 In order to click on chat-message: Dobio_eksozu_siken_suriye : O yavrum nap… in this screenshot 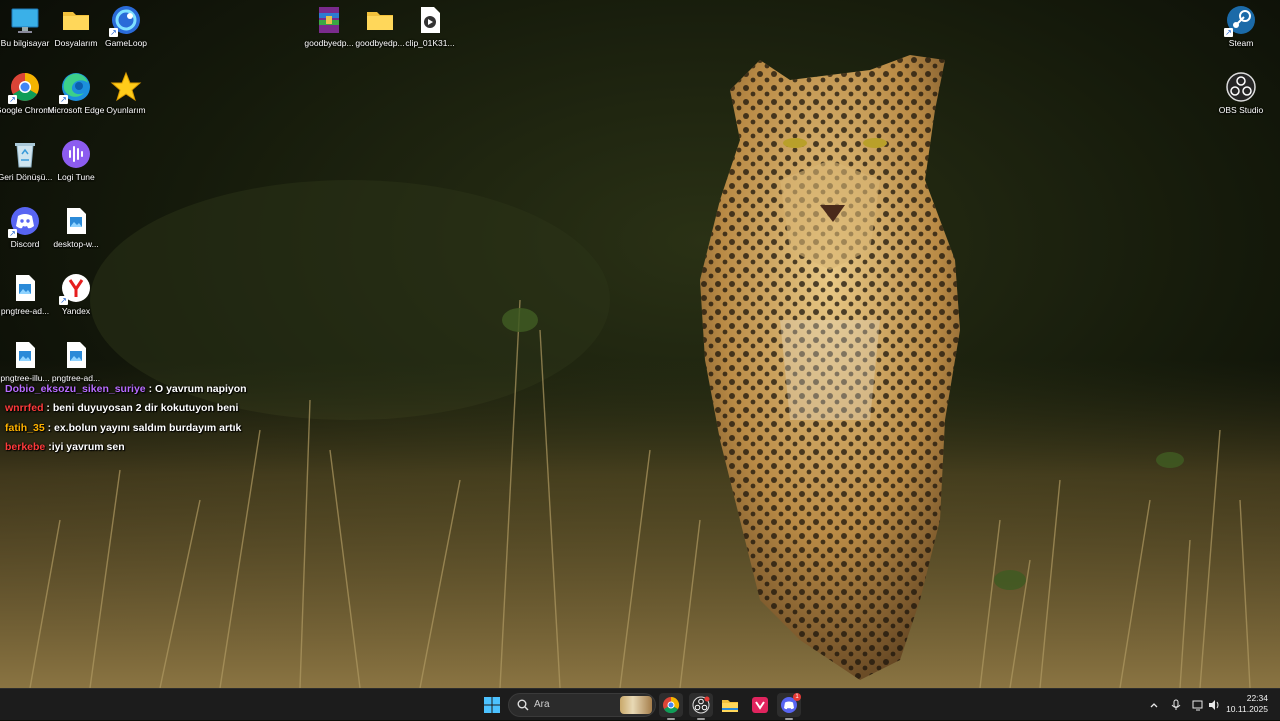, I will do `click(135, 389)`.